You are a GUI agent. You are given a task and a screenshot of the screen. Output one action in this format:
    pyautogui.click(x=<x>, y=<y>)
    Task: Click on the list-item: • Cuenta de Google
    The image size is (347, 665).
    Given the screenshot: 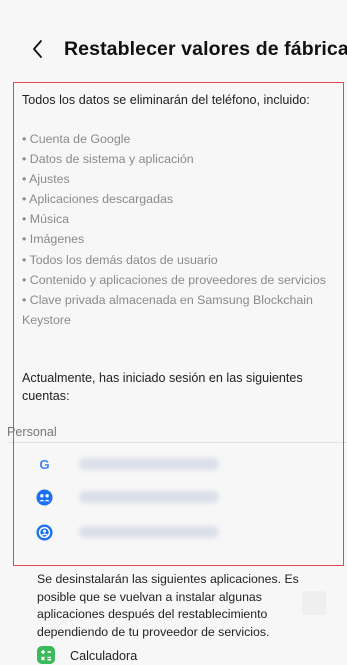 What is the action you would take?
    pyautogui.click(x=76, y=139)
    